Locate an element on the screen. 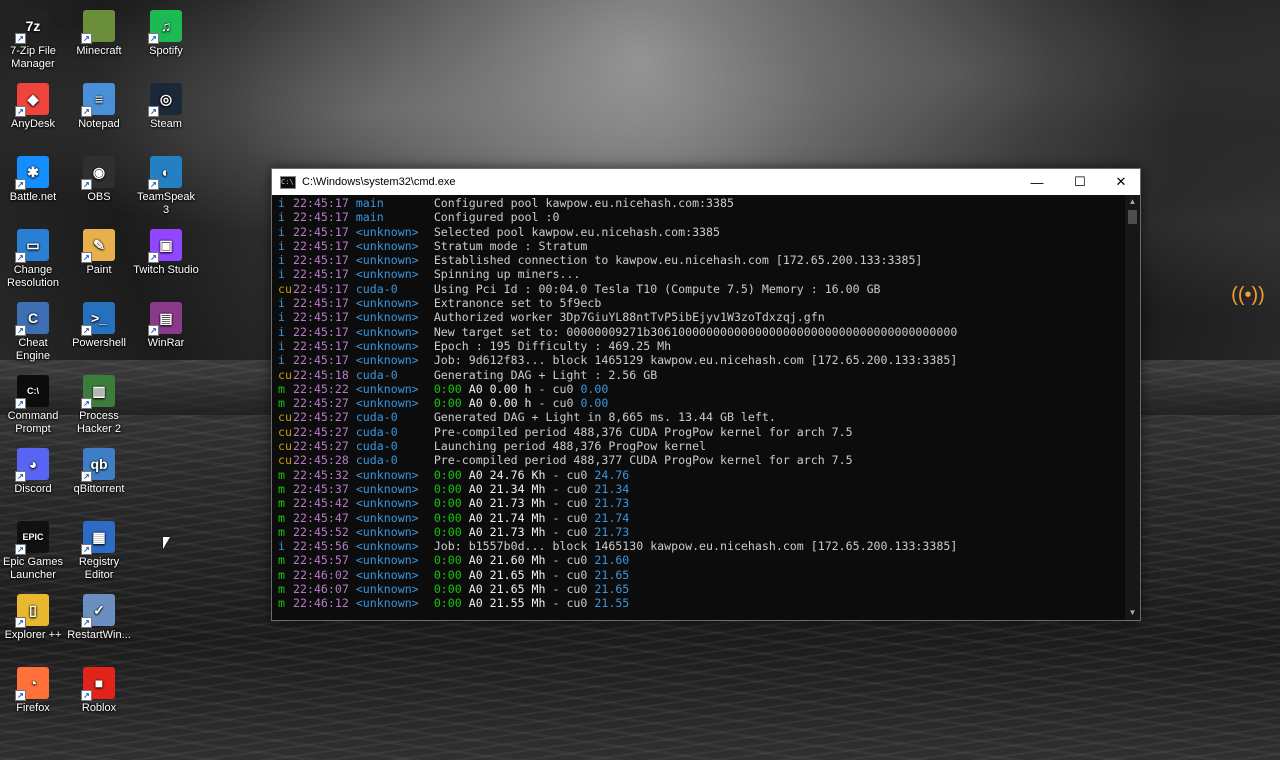 The image size is (1280, 760). powershell-icon: >_ ↗ is located at coordinates (98, 319).